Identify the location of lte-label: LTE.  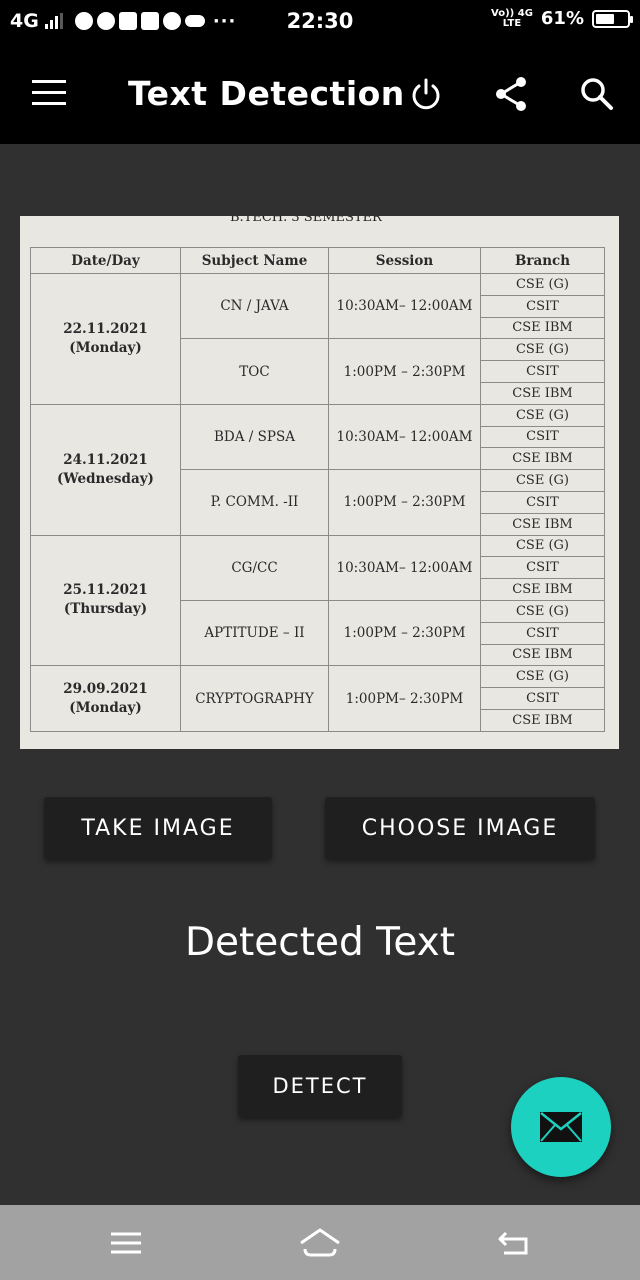
(512, 23).